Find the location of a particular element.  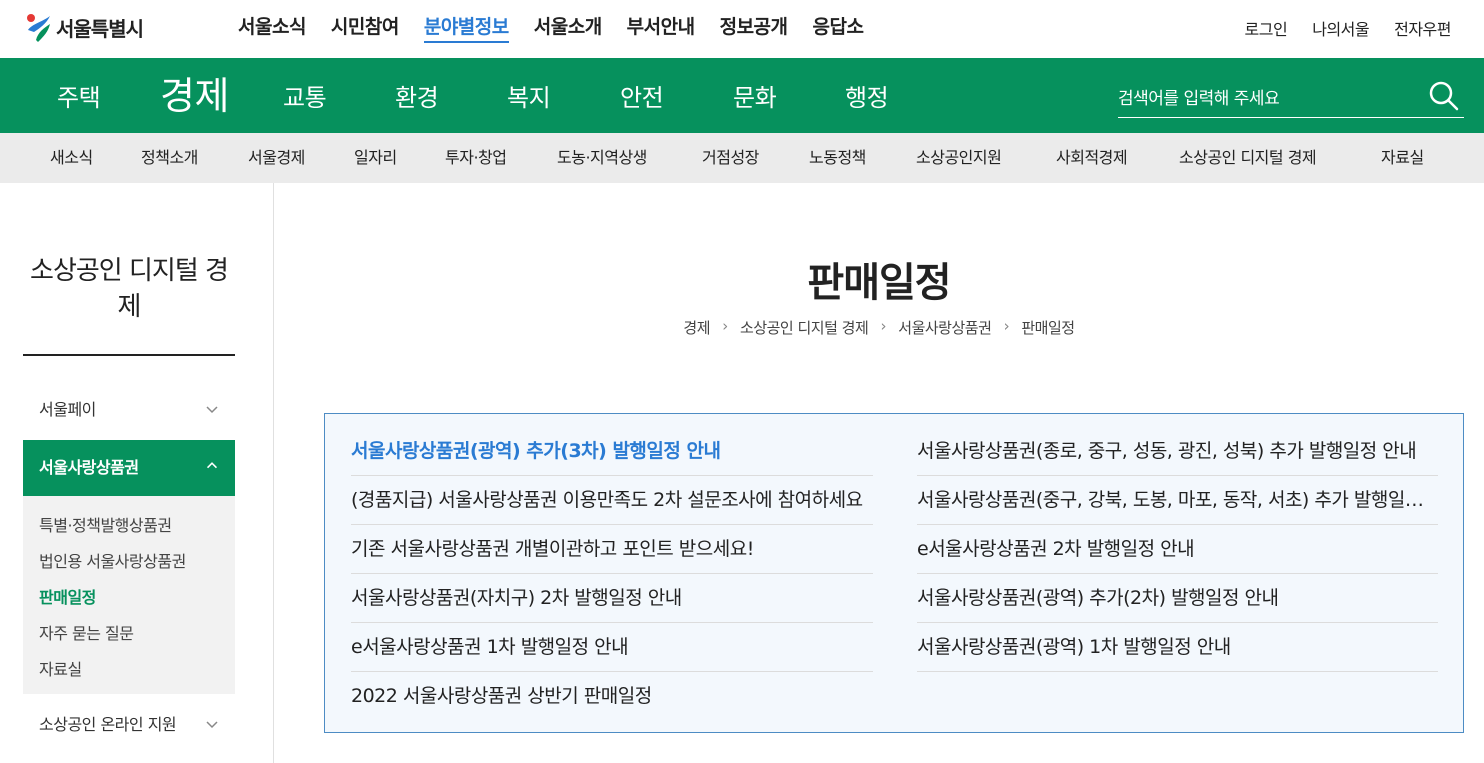

category-culture: 문화 is located at coordinates (755, 95).